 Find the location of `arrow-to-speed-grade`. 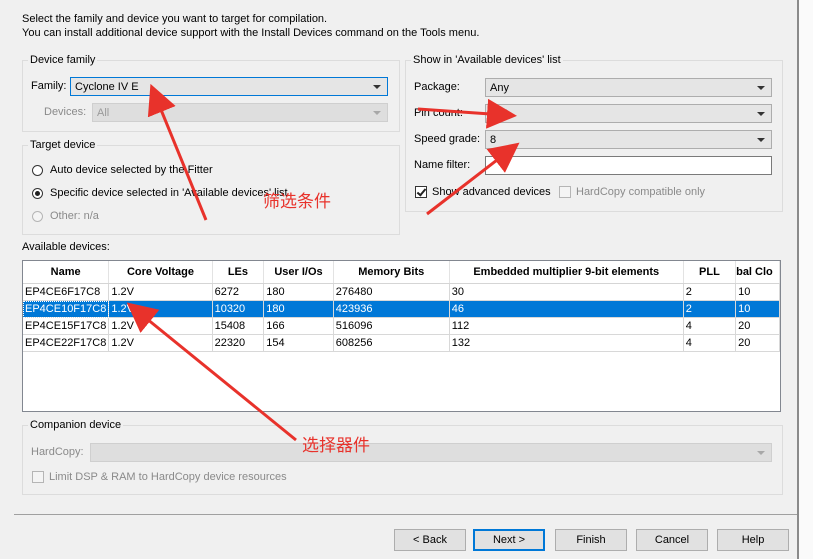

arrow-to-speed-grade is located at coordinates (473, 179).